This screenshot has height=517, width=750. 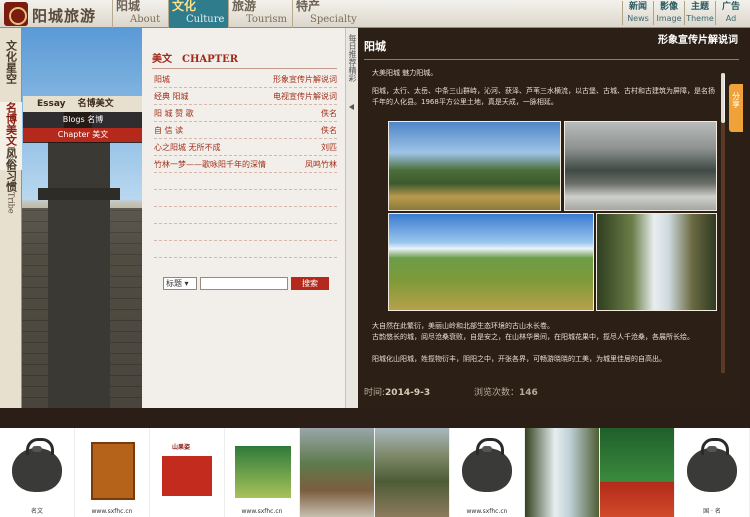 What do you see at coordinates (497, 393) in the screenshot?
I see `view-count-label: 浏览次数：` at bounding box center [497, 393].